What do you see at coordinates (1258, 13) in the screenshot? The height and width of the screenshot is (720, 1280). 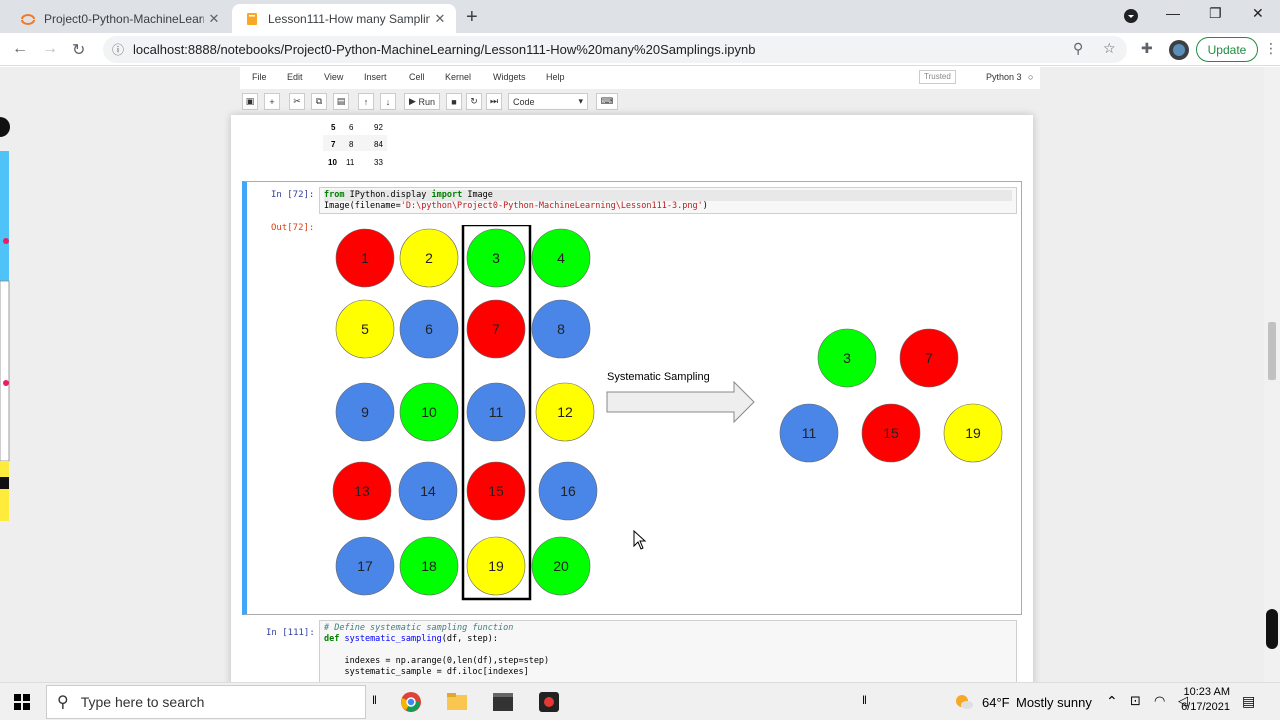 I see `window-close-icon: ✕` at bounding box center [1258, 13].